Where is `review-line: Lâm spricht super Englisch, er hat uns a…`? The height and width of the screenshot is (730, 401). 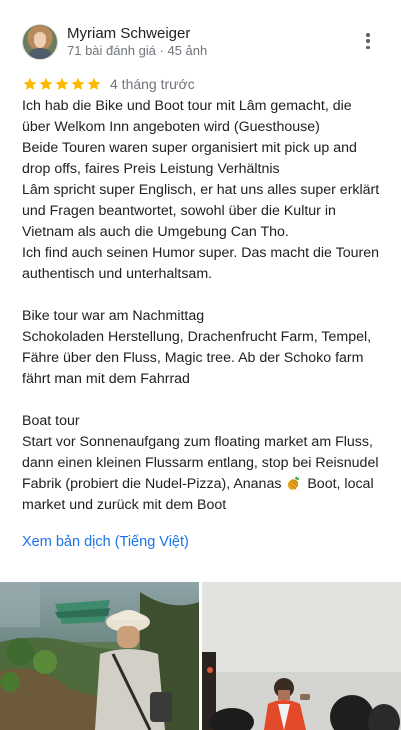
review-line: Lâm spricht super Englisch, er hat uns a… is located at coordinates (202, 190).